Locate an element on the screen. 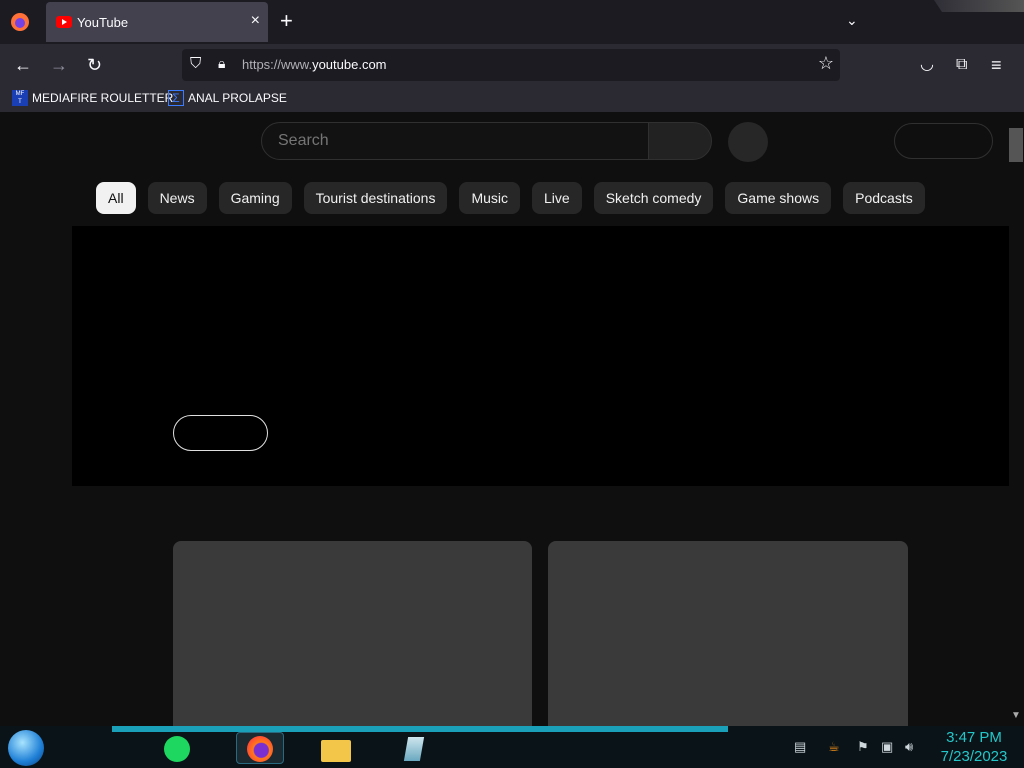 This screenshot has height=768, width=1024. new-tab-icon: + is located at coordinates (286, 21).